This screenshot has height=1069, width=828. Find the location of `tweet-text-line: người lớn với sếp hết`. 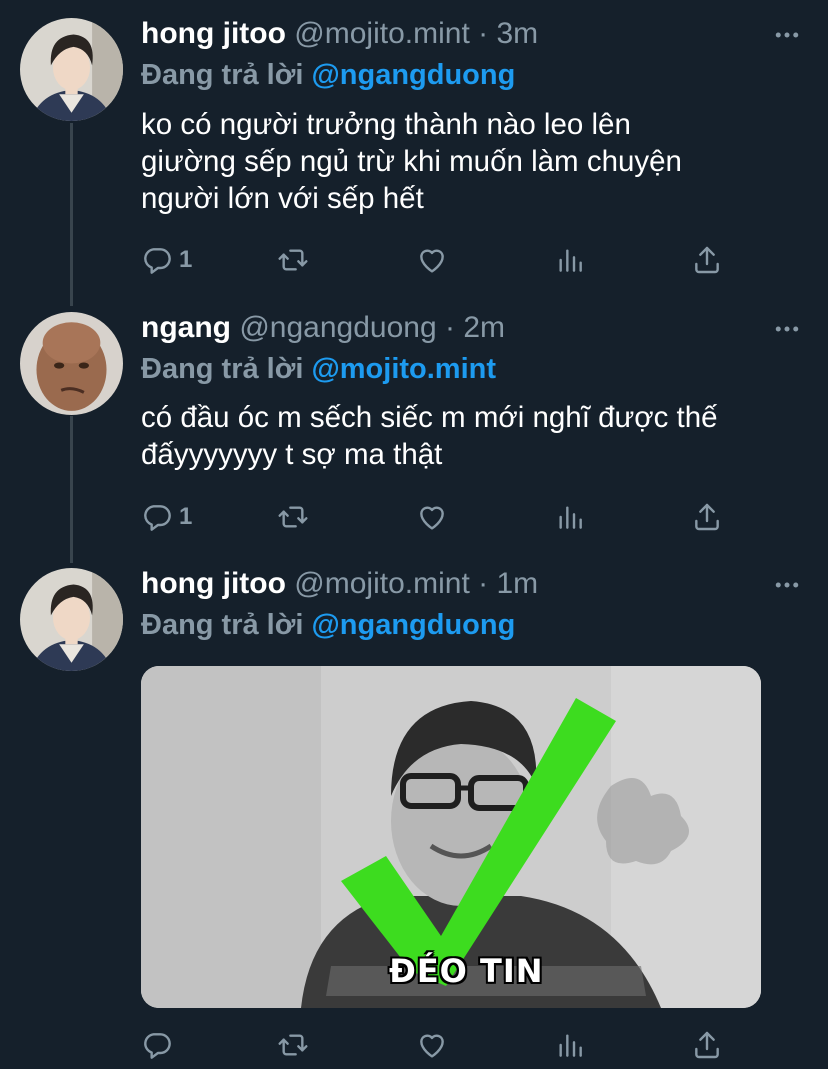

tweet-text-line: người lớn với sếp hết is located at coordinates (282, 198).